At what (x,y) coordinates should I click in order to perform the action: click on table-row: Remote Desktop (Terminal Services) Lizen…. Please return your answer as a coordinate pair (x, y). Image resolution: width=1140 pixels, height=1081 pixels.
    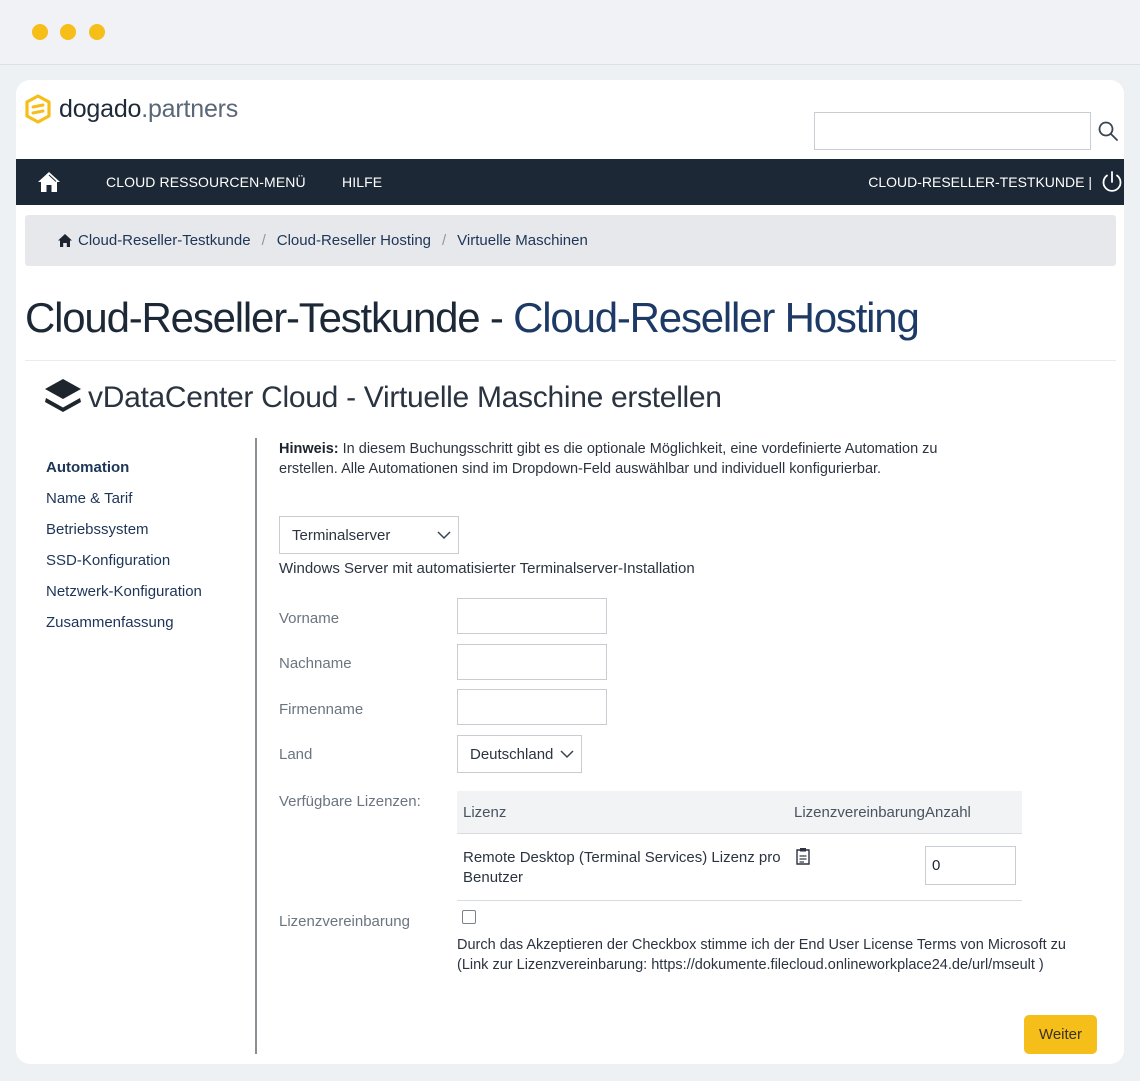
    Looking at the image, I should click on (739, 867).